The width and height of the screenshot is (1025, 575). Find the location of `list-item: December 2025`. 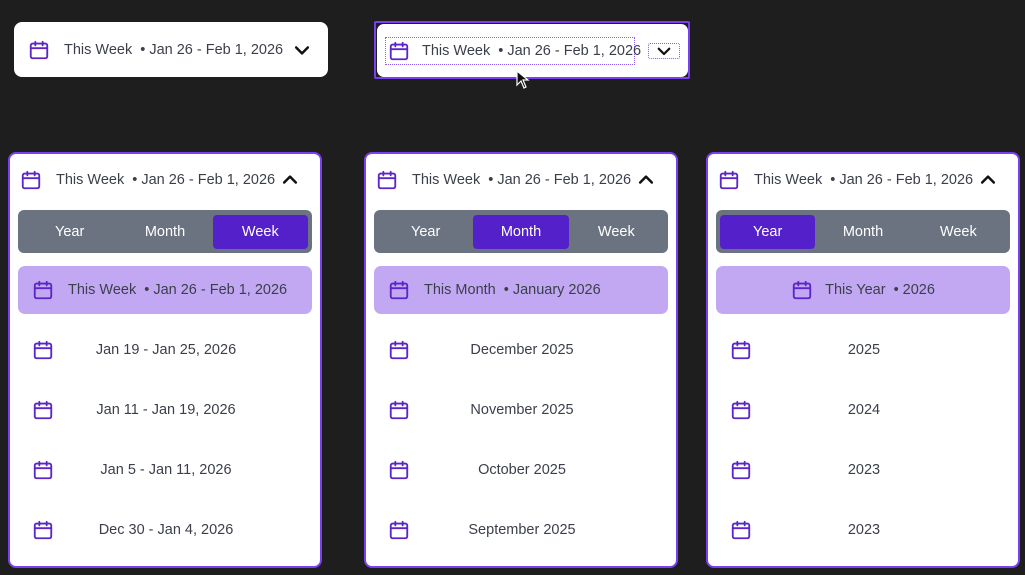

list-item: December 2025 is located at coordinates (521, 350).